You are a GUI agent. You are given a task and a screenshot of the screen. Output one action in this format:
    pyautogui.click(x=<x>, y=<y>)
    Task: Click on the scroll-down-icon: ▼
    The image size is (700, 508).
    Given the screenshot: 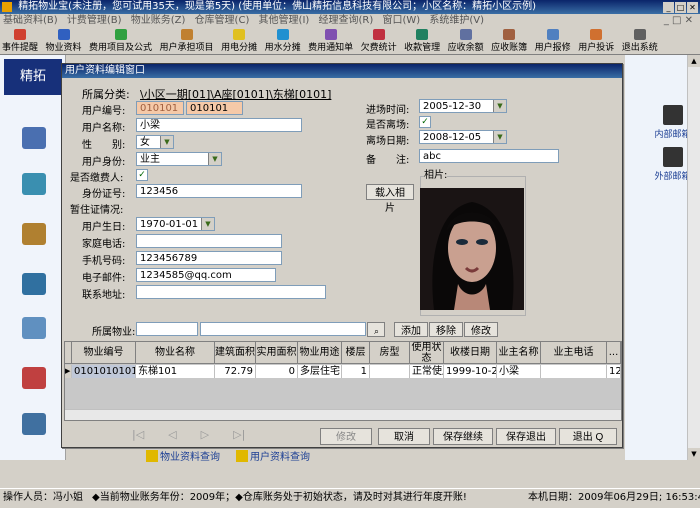 What is the action you would take?
    pyautogui.click(x=694, y=454)
    